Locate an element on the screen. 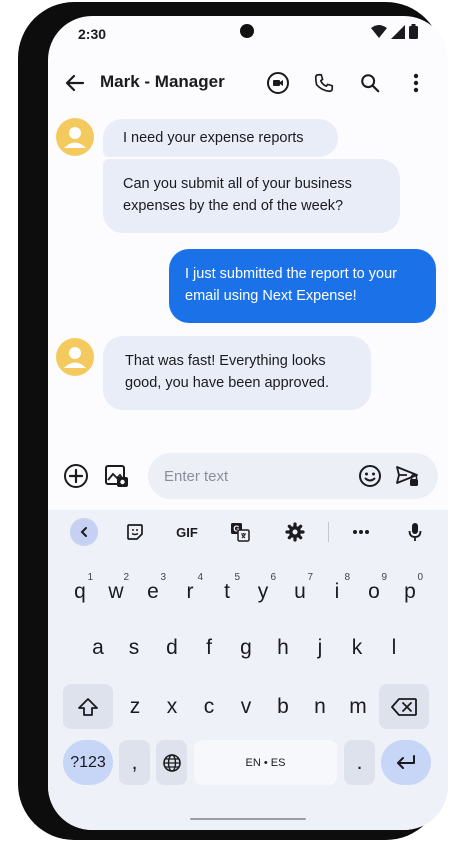 The width and height of the screenshot is (460, 842). key-w: w2 is located at coordinates (116, 592).